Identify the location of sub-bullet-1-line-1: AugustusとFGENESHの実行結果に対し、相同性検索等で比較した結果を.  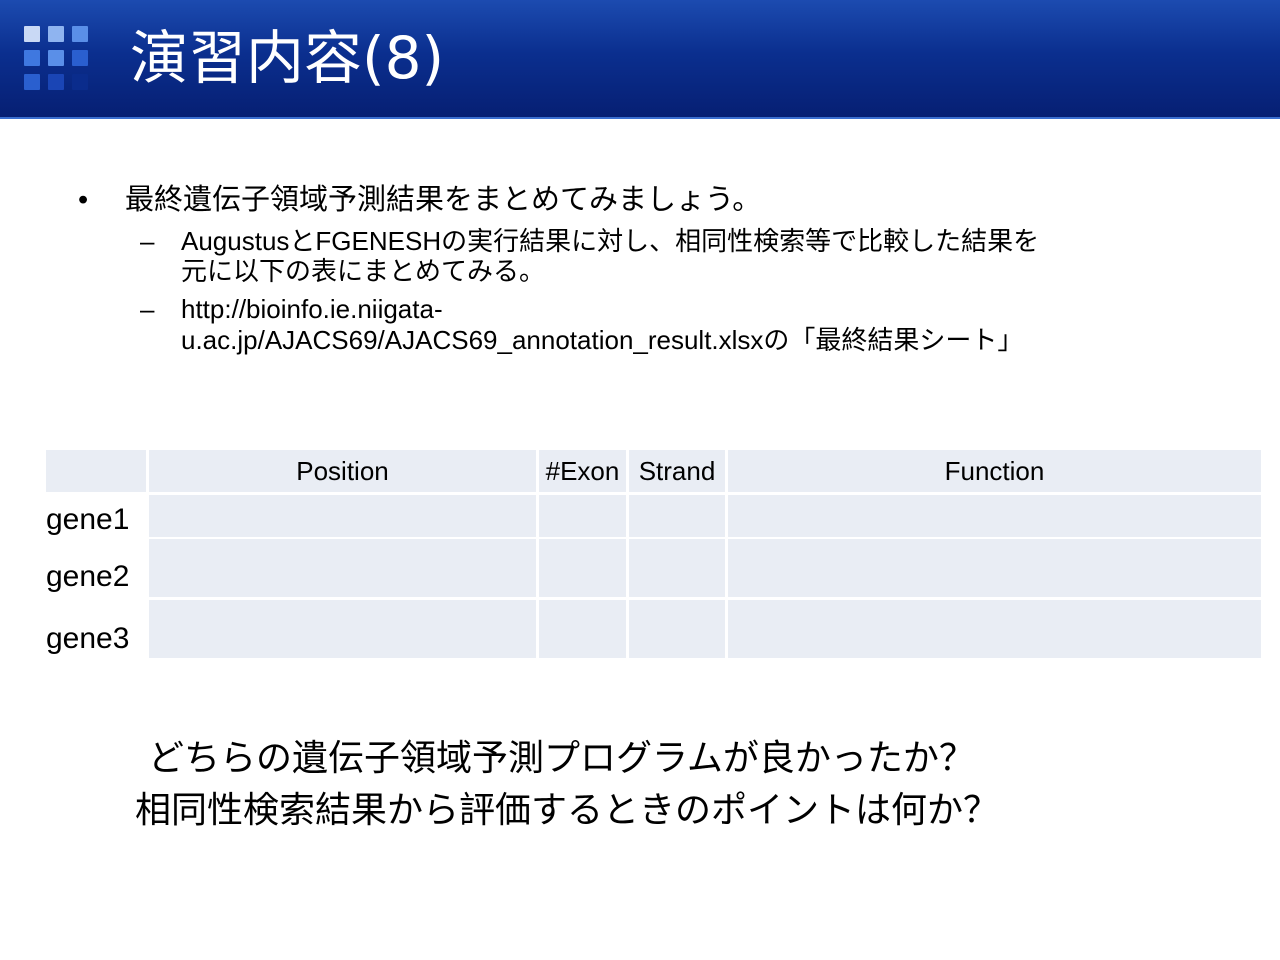
(610, 241).